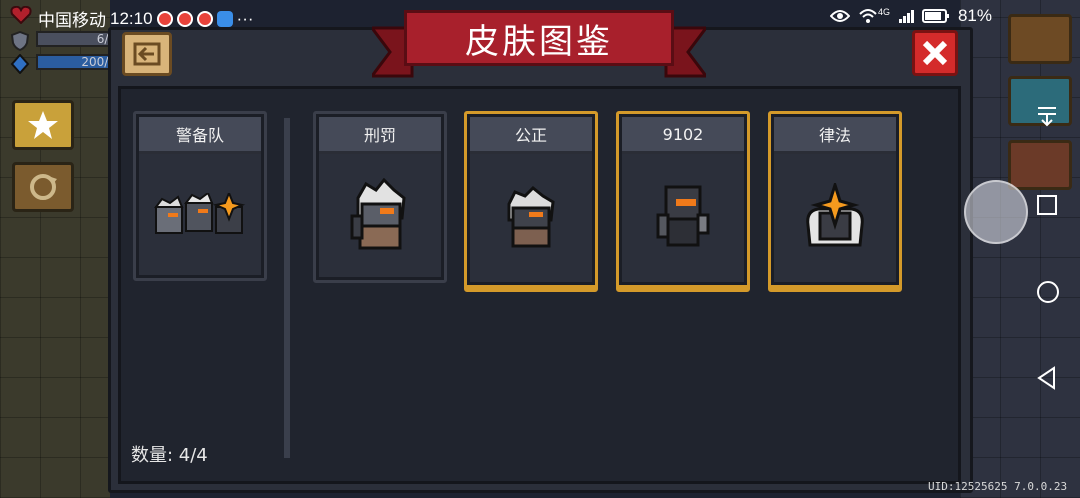 This screenshot has height=498, width=1080. I want to click on battery-level: 81%, so click(974, 15).